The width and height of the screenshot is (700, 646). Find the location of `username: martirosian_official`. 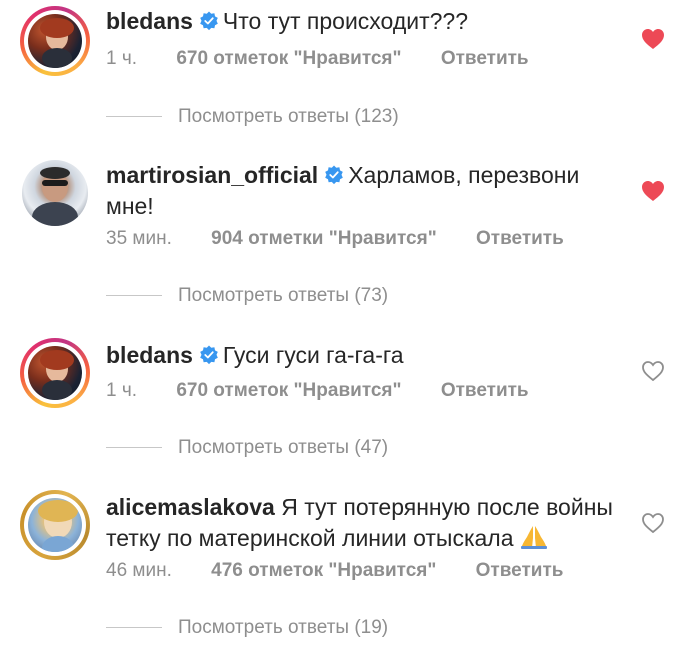

username: martirosian_official is located at coordinates (212, 175).